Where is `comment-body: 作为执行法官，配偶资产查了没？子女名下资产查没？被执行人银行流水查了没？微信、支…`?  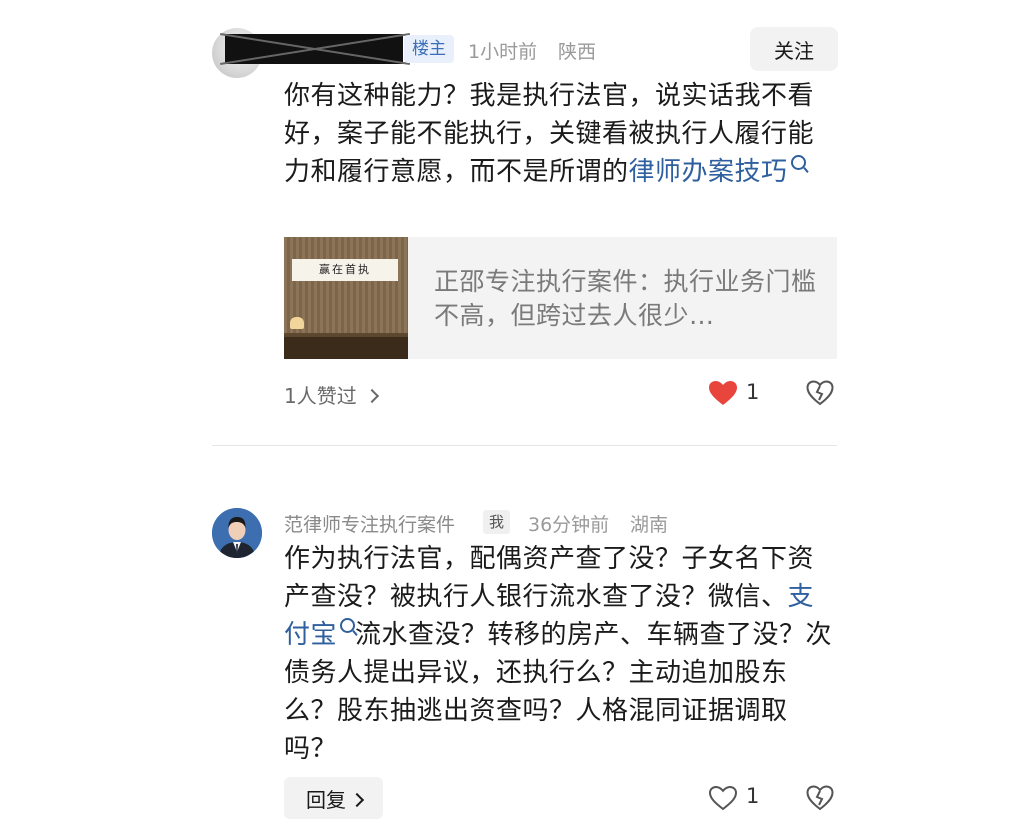 comment-body: 作为执行法官，配偶资产查了没？子女名下资产查没？被执行人银行流水查了没？微信、支… is located at coordinates (559, 654).